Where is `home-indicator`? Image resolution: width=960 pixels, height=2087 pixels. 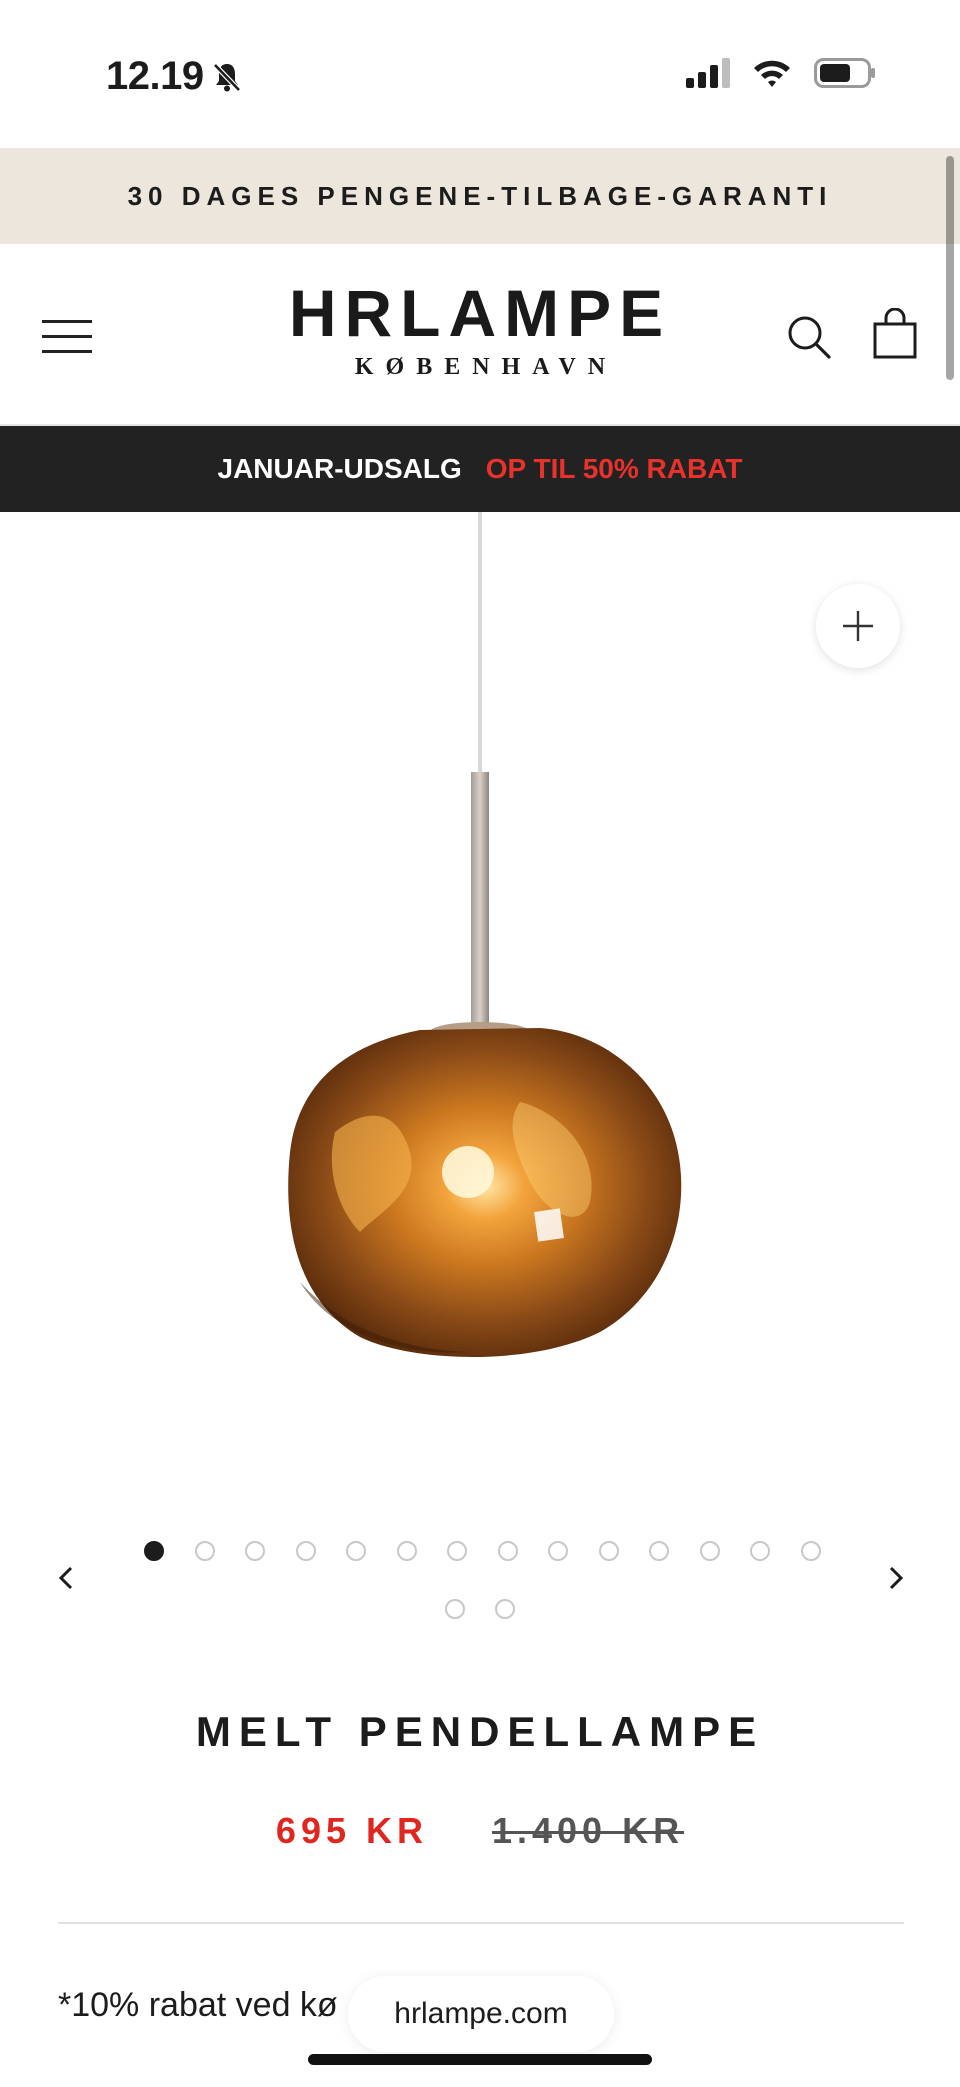 home-indicator is located at coordinates (480, 2059).